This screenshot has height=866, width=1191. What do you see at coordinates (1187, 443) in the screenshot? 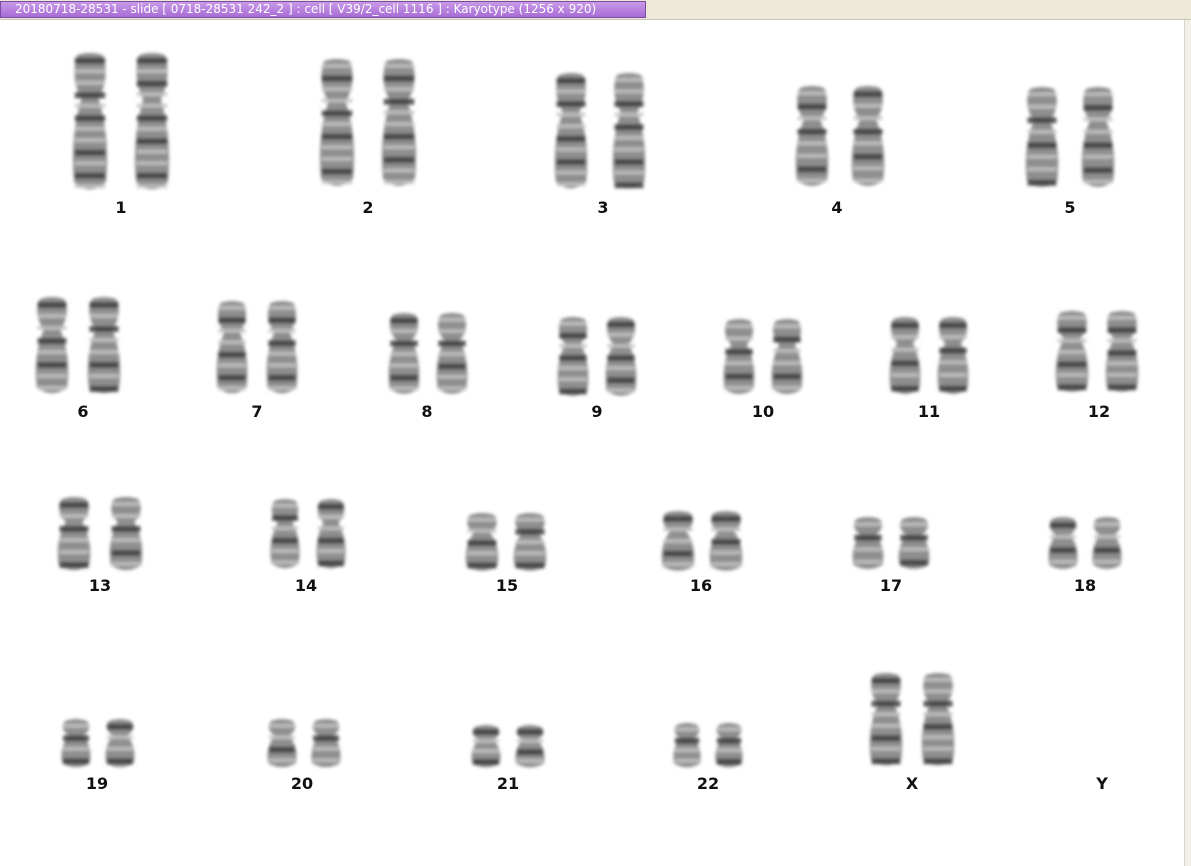
I see `vertical-scrollbar` at bounding box center [1187, 443].